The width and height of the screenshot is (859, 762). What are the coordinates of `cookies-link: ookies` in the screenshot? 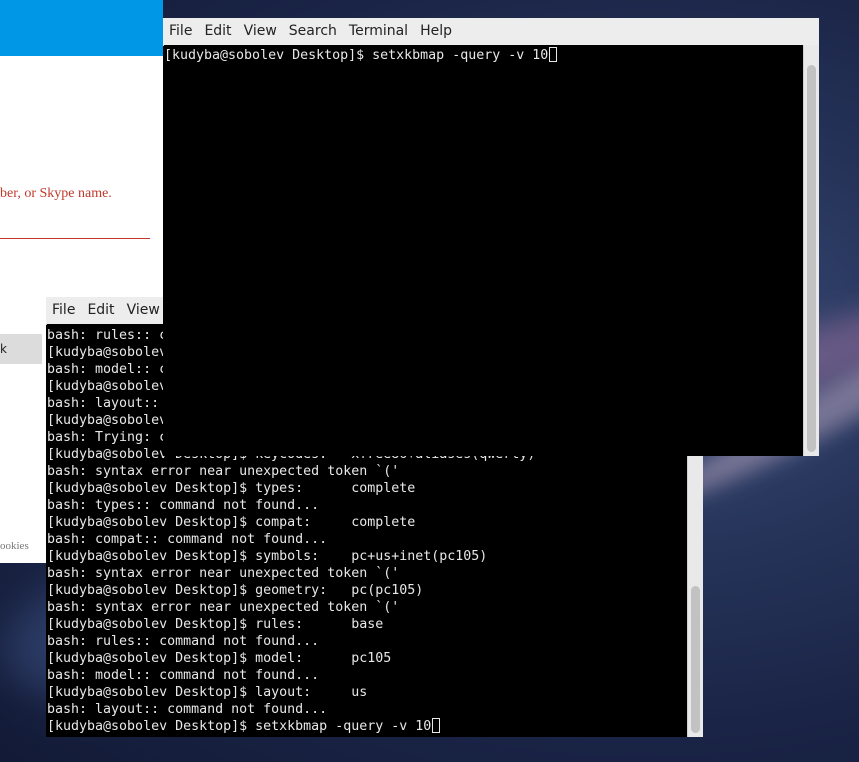 It's located at (14, 546).